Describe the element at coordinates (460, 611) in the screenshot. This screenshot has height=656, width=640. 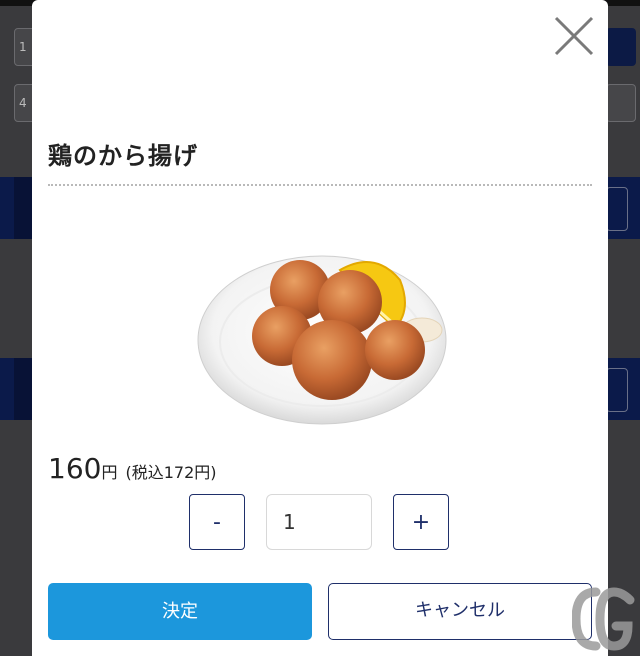
I see `cancel-button: キャンセル` at that location.